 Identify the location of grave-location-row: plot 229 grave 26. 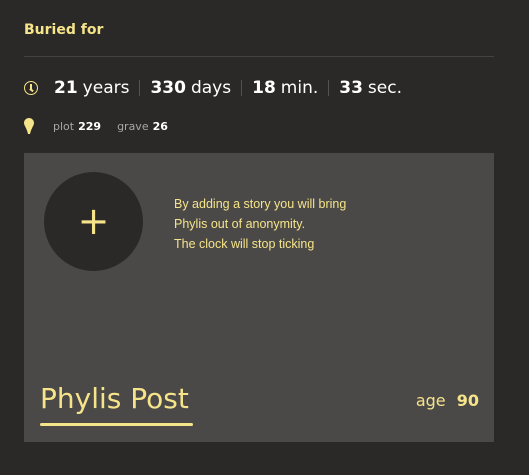
(104, 126).